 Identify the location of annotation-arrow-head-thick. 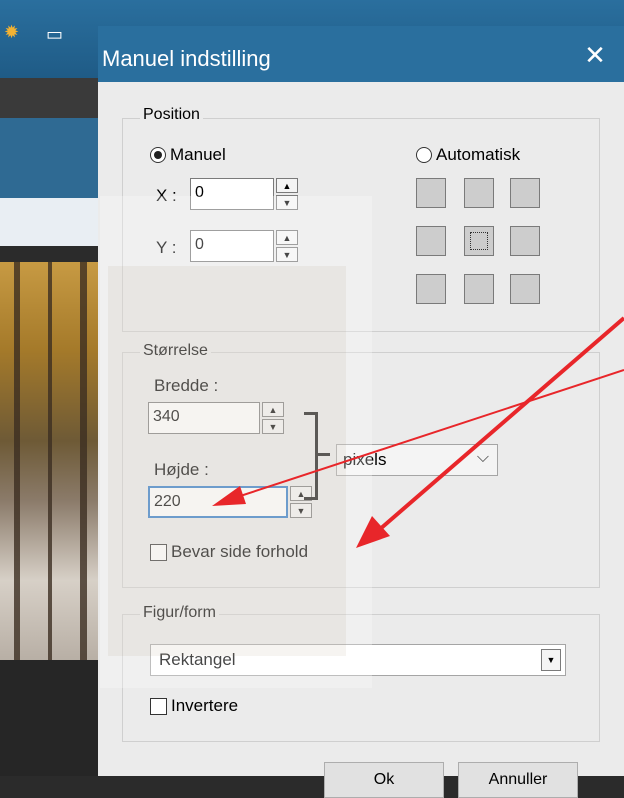
(373, 532).